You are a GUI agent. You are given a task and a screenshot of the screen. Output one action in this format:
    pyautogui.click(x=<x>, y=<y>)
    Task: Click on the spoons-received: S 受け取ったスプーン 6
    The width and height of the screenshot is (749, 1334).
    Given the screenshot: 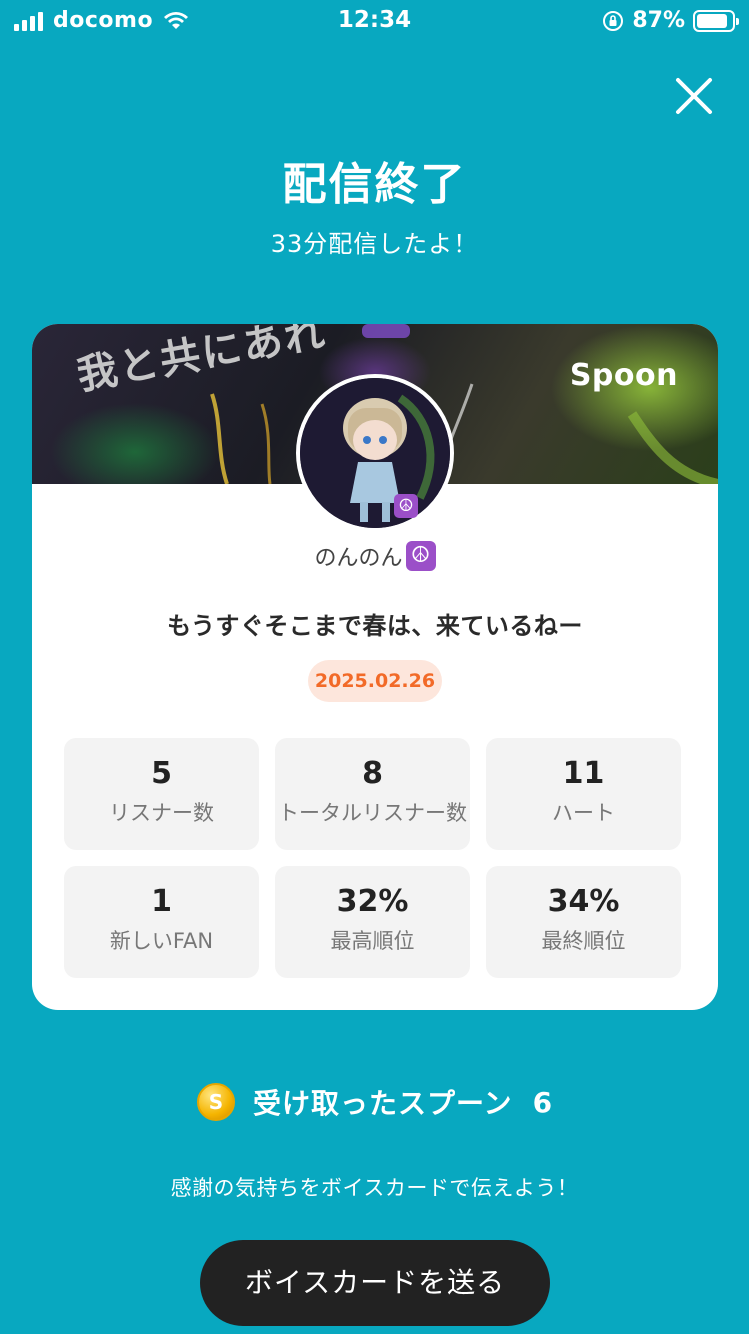 What is the action you would take?
    pyautogui.click(x=374, y=1102)
    